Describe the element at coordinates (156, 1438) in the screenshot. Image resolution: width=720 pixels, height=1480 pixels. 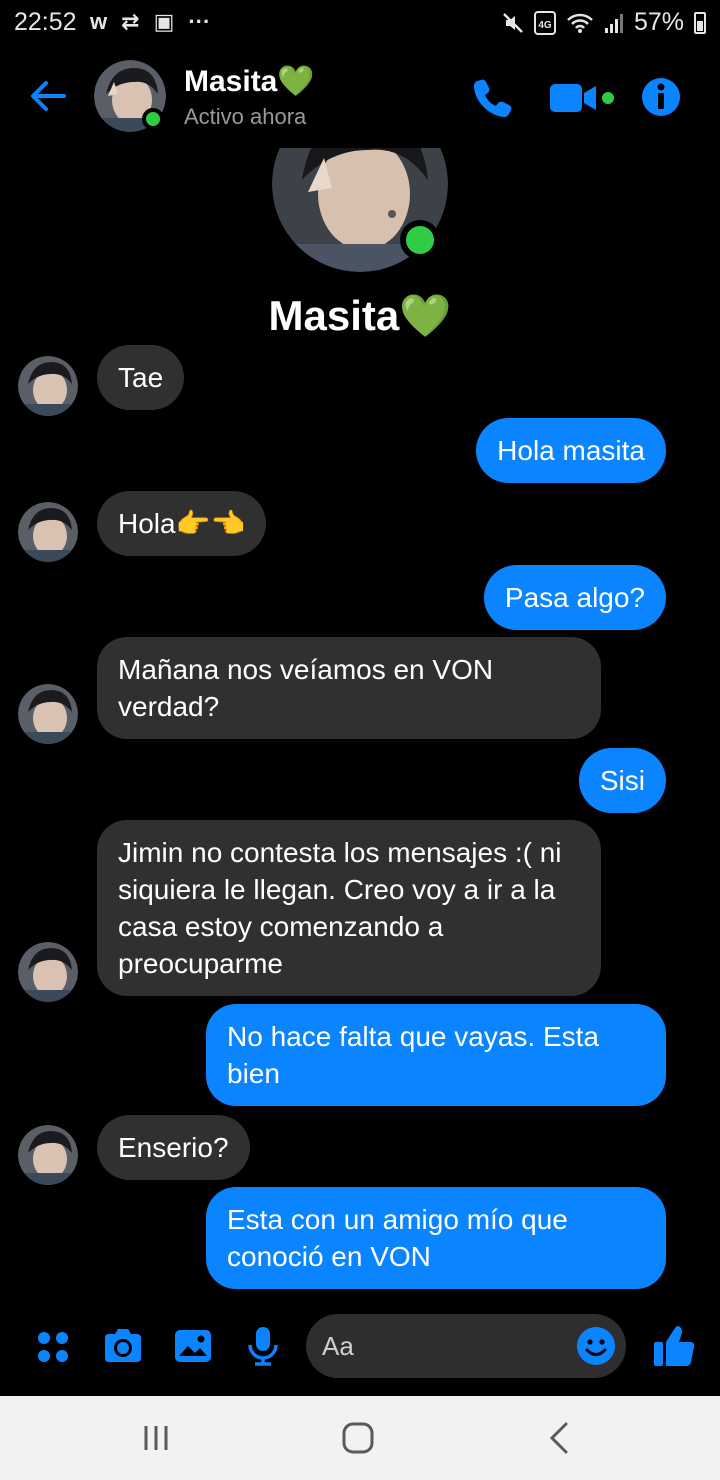
I see `recent-apps-icon` at that location.